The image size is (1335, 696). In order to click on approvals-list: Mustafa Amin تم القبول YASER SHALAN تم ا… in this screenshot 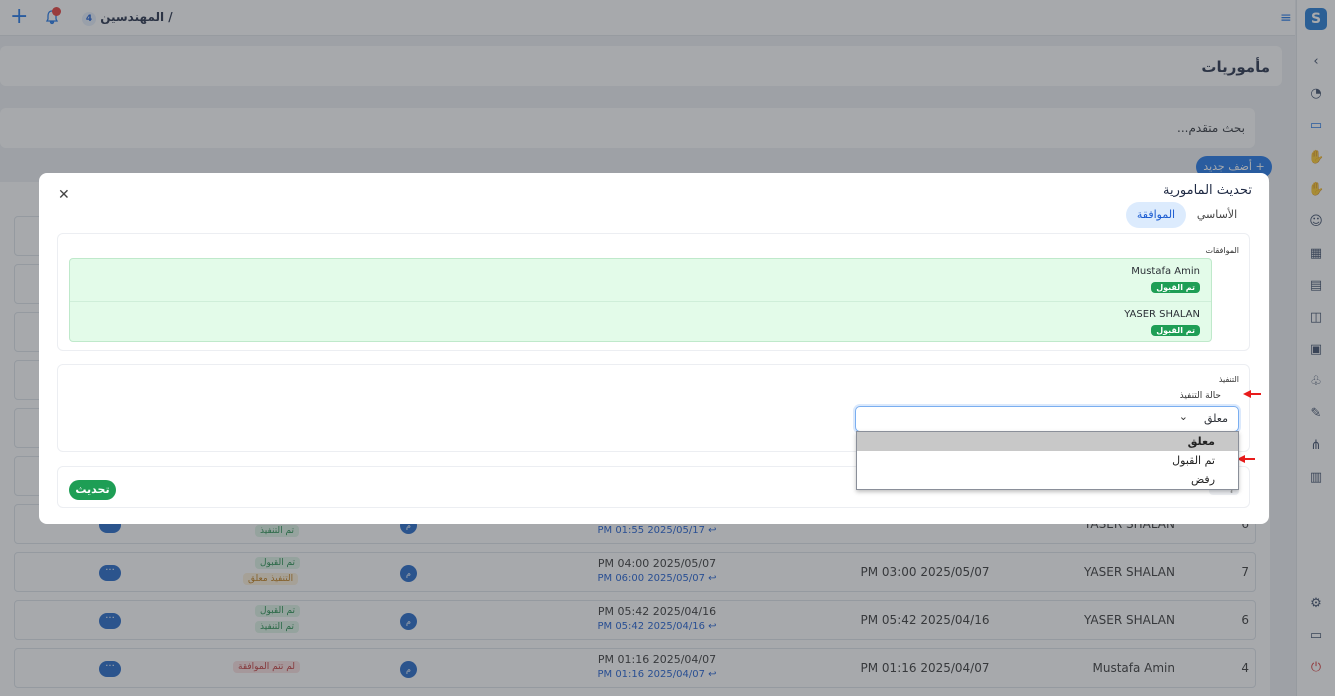, I will do `click(640, 300)`.